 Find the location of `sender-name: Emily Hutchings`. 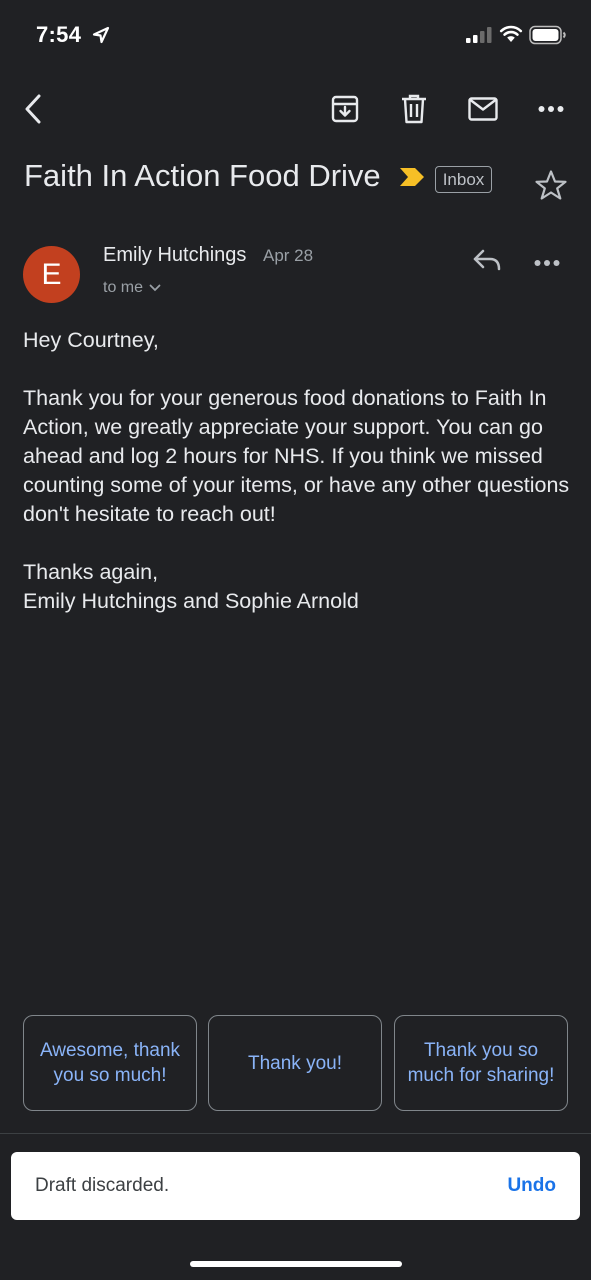

sender-name: Emily Hutchings is located at coordinates (175, 255).